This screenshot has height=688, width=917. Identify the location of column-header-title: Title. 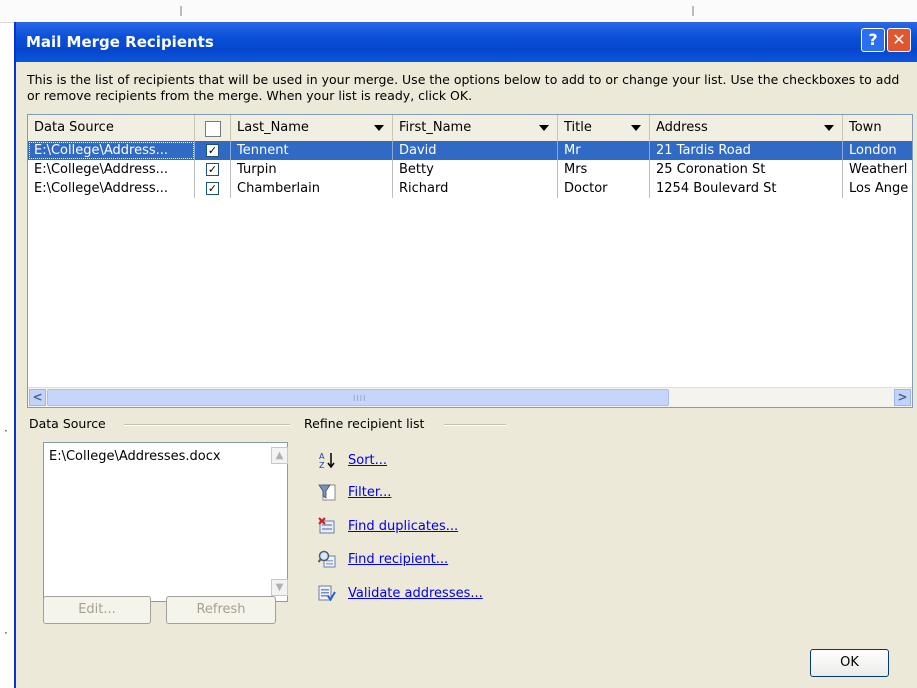
(604, 128).